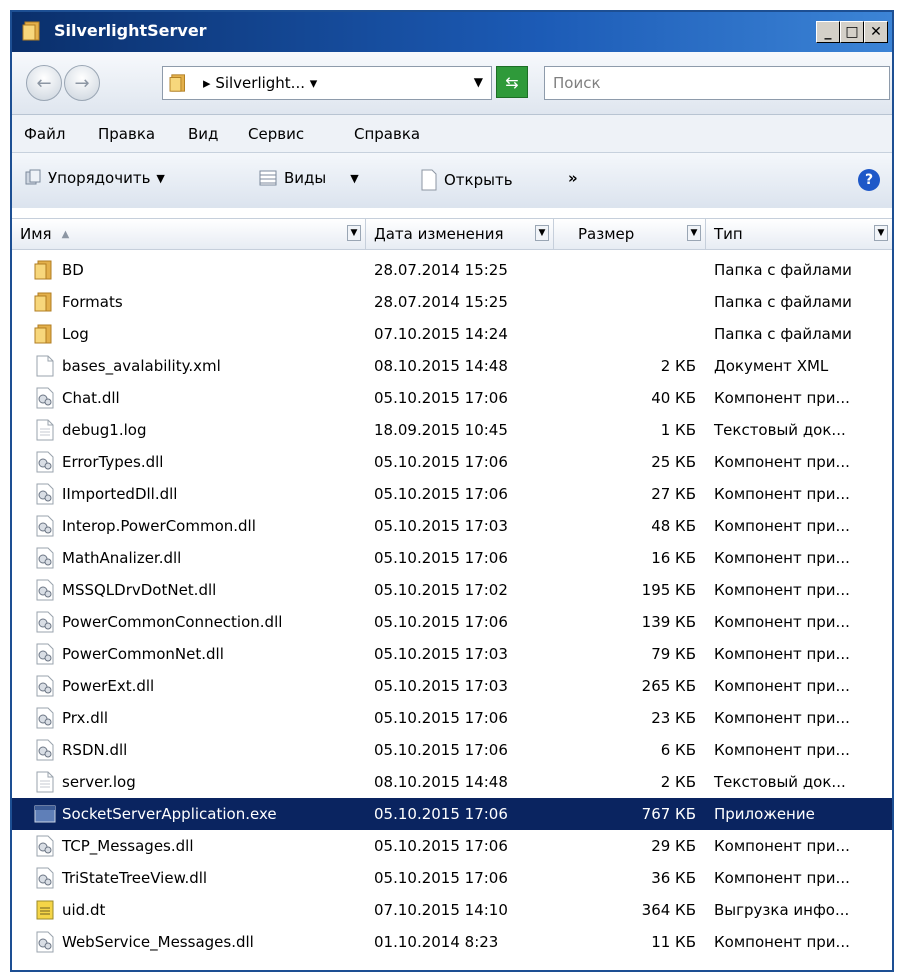 This screenshot has height=977, width=900. I want to click on views-label: Виды, so click(305, 178).